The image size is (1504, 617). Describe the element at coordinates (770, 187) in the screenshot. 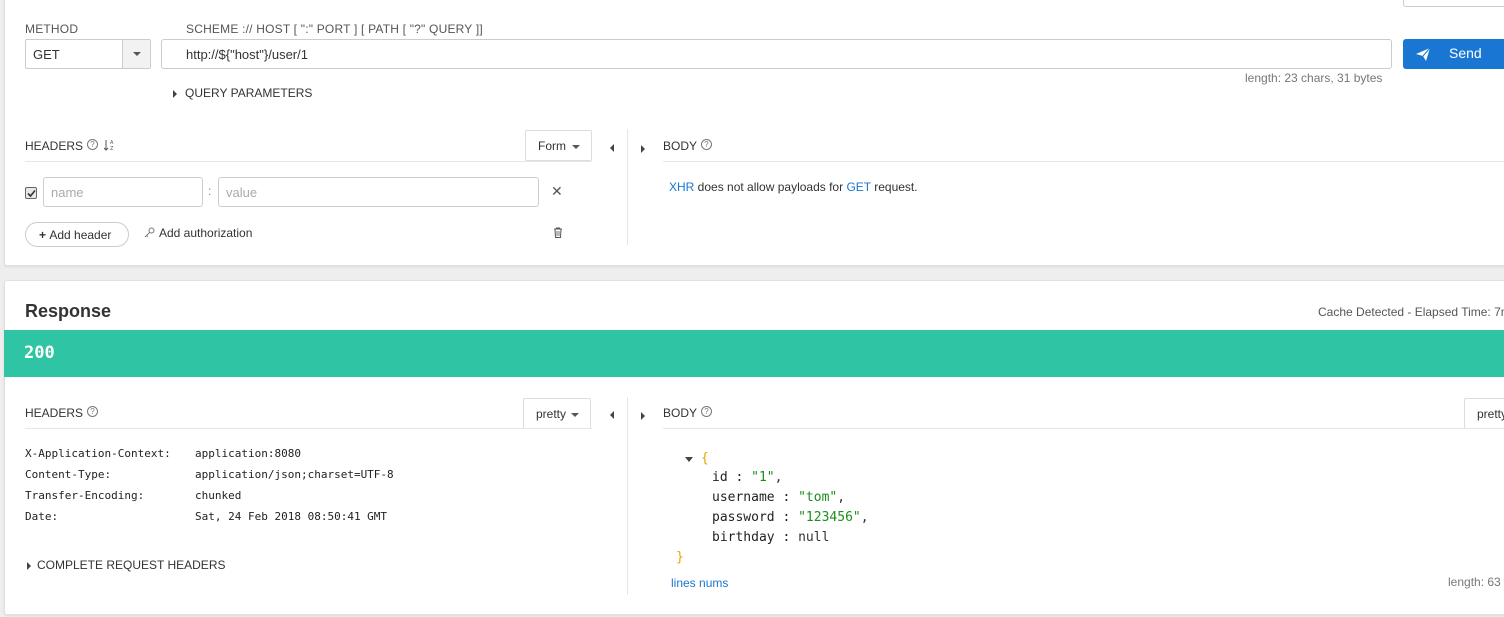

I see `body-message-text: does not allow payloads for` at that location.